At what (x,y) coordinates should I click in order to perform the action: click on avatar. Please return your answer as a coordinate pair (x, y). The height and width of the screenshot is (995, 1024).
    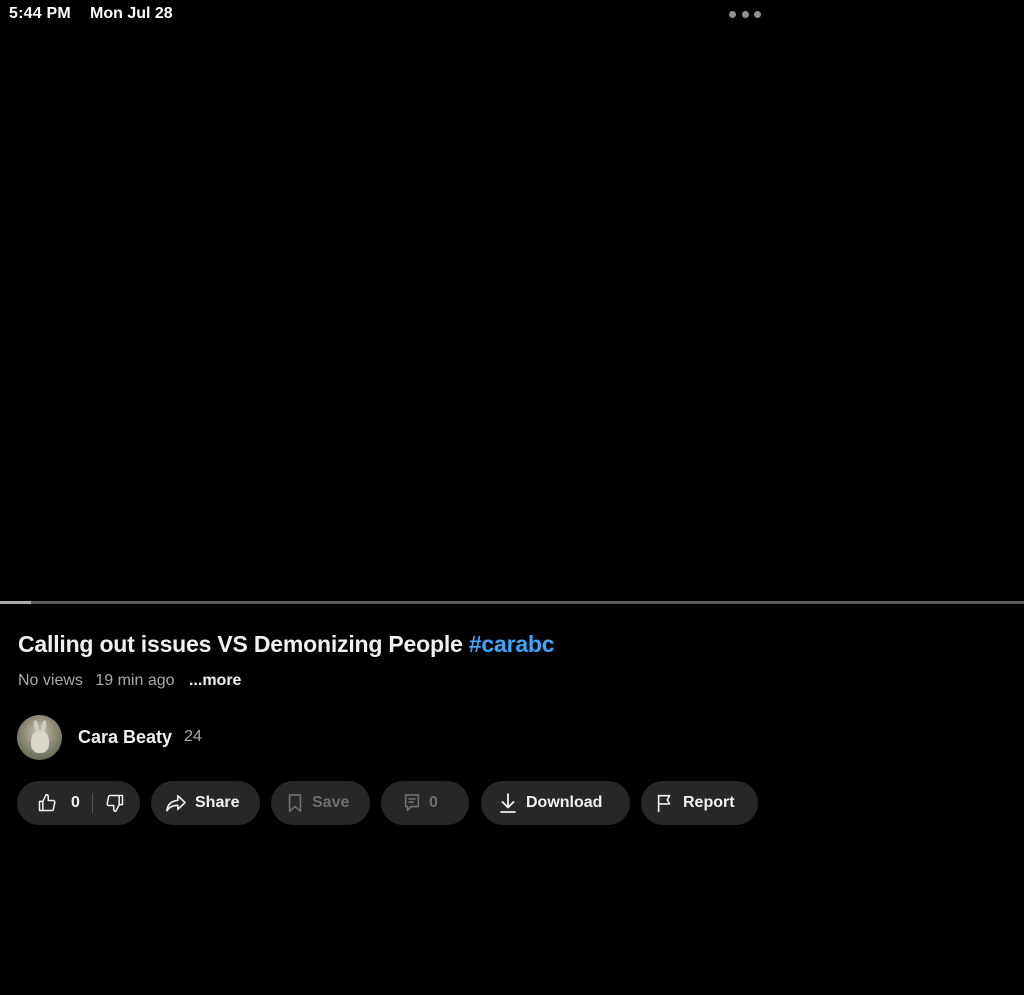
    Looking at the image, I should click on (39, 737).